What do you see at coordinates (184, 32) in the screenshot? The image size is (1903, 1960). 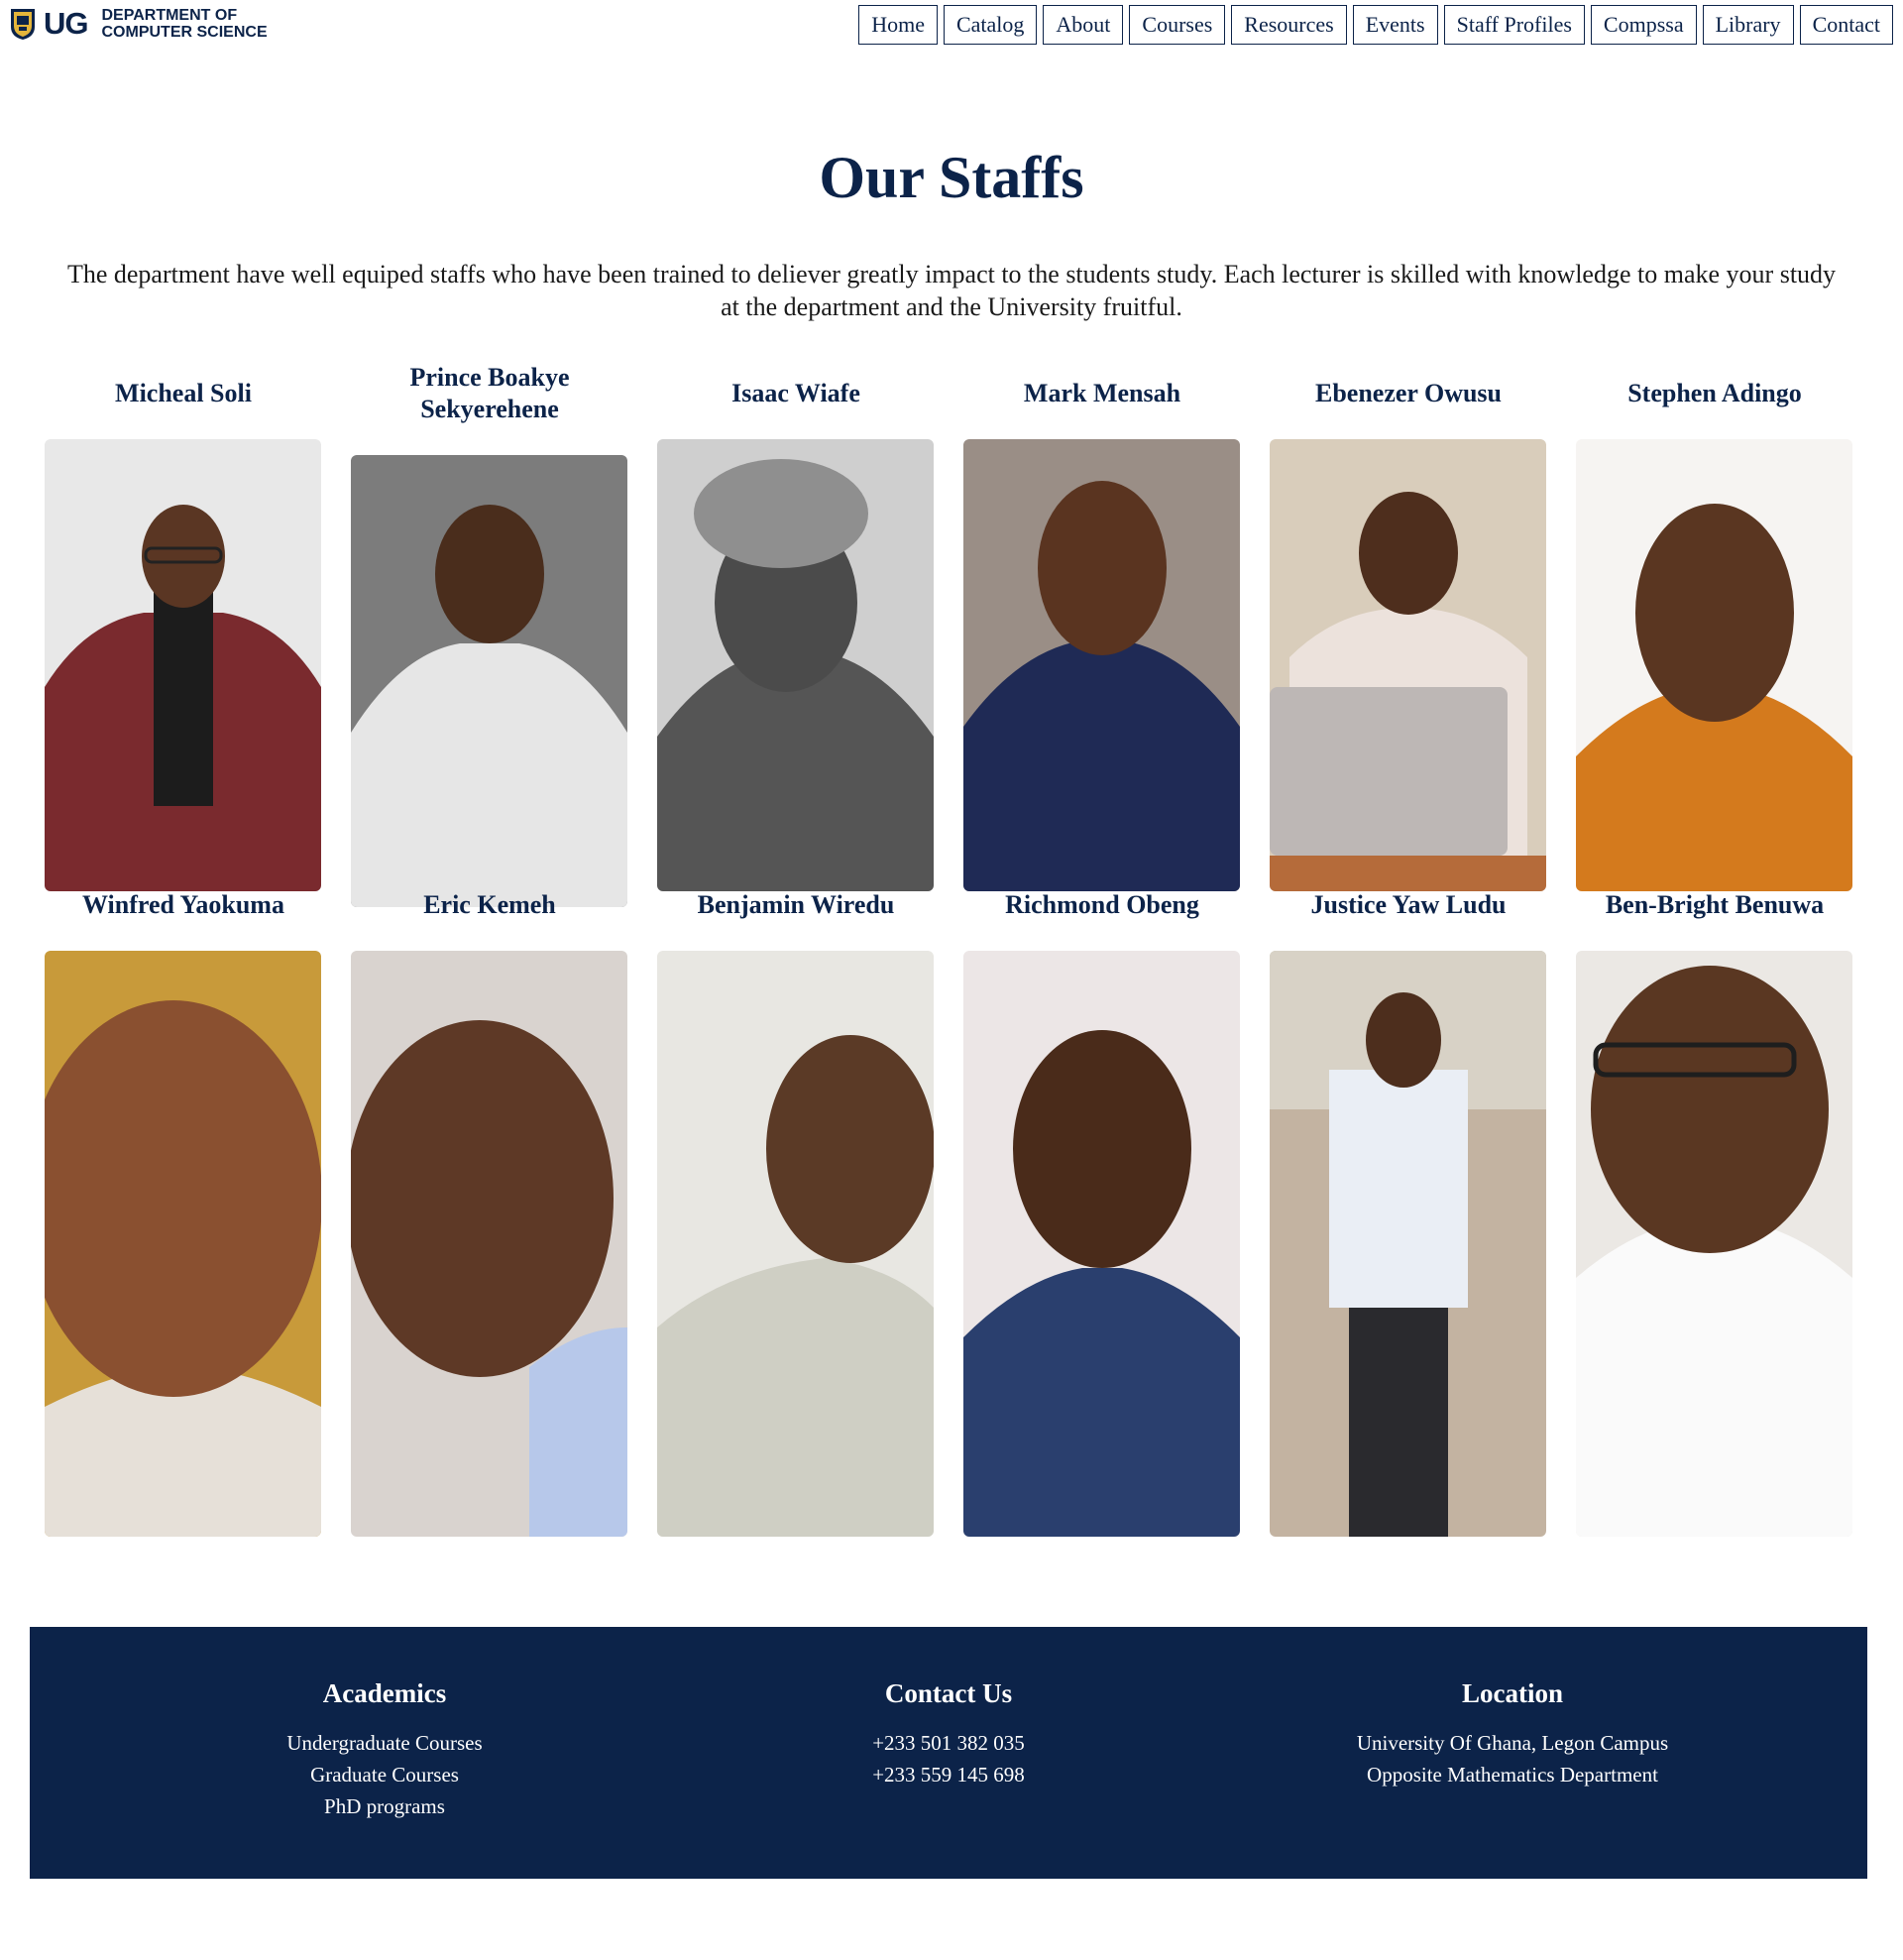 I see `logo-dept-line2: COMPUTER SCIENCE` at bounding box center [184, 32].